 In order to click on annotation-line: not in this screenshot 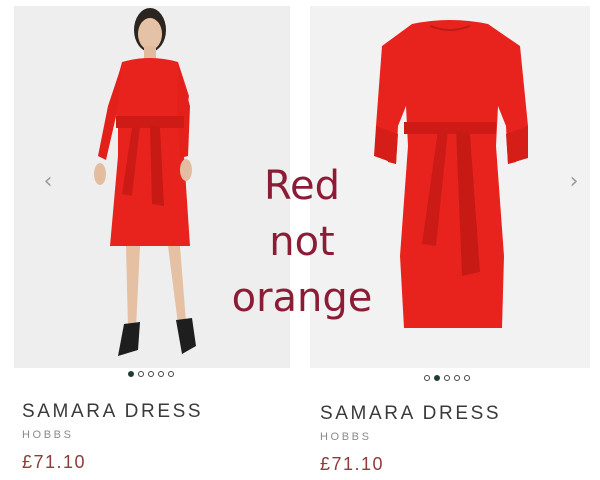, I will do `click(302, 242)`.